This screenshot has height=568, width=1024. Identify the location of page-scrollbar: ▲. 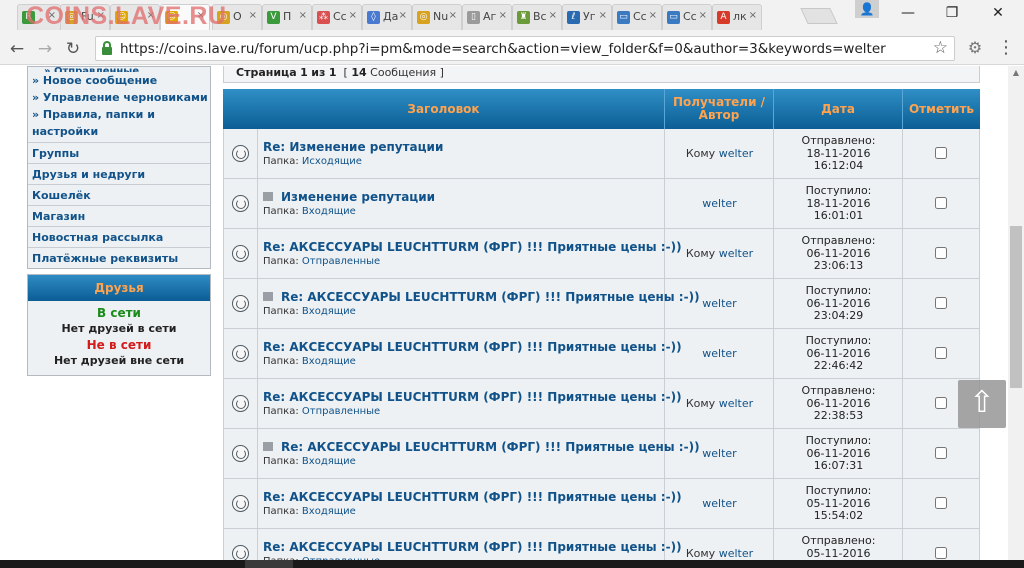
(1016, 313).